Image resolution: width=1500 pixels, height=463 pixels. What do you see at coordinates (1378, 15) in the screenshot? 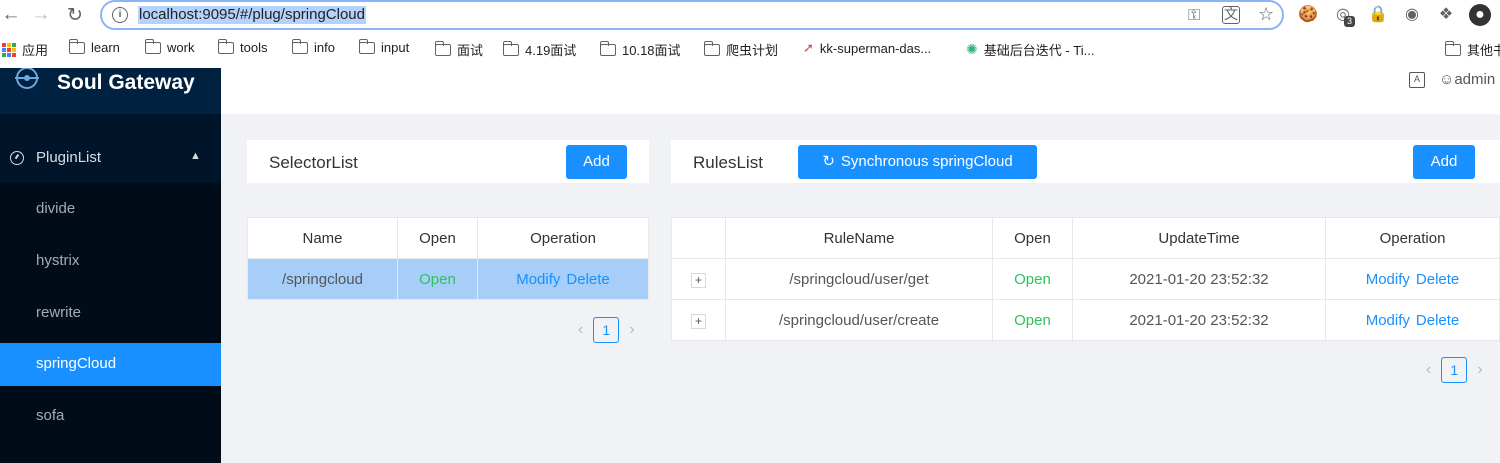
I see `lock-extension-icon: 🔒` at bounding box center [1378, 15].